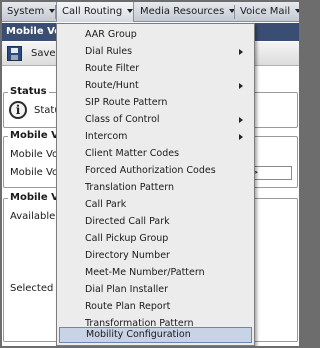 The width and height of the screenshot is (320, 348). I want to click on menu-item-label: Mobility Configuration, so click(138, 334).